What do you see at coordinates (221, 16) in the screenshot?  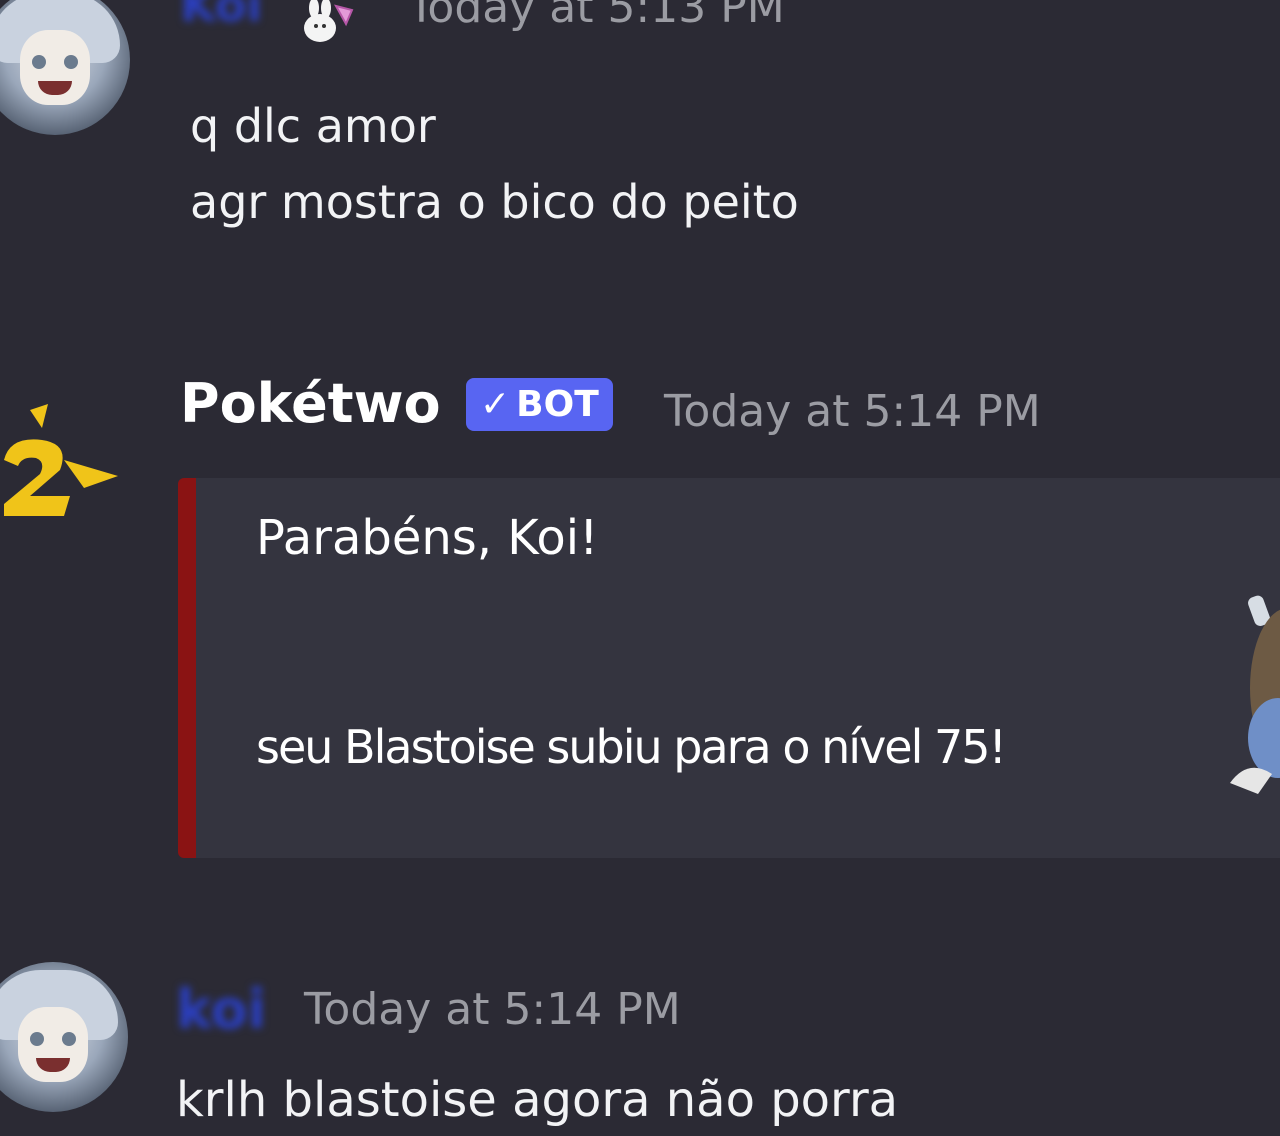 I see `username-koi: Koi` at bounding box center [221, 16].